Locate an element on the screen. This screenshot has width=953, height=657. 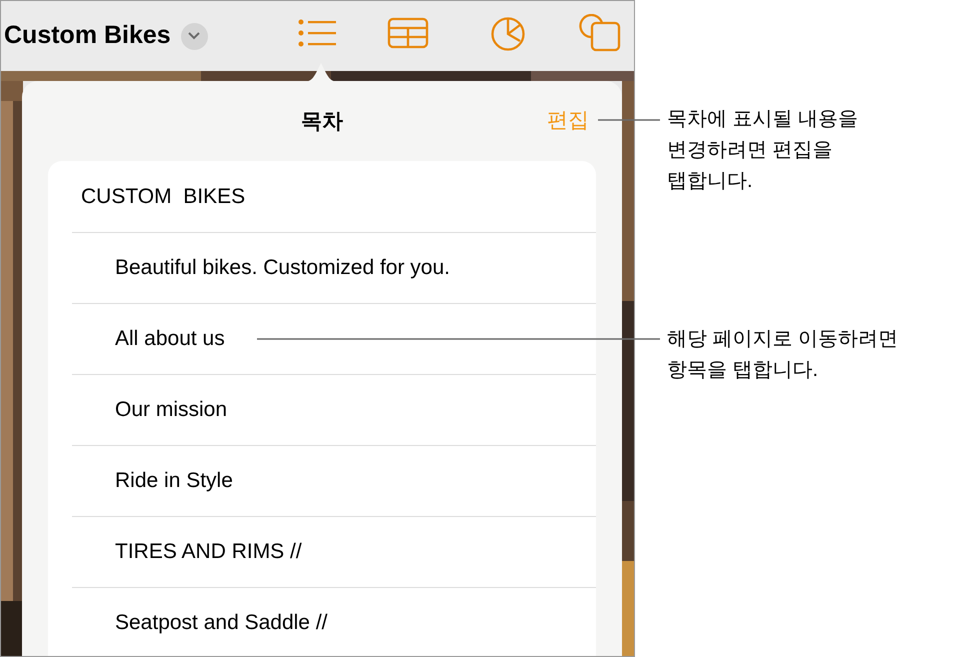
leader-line is located at coordinates (629, 120).